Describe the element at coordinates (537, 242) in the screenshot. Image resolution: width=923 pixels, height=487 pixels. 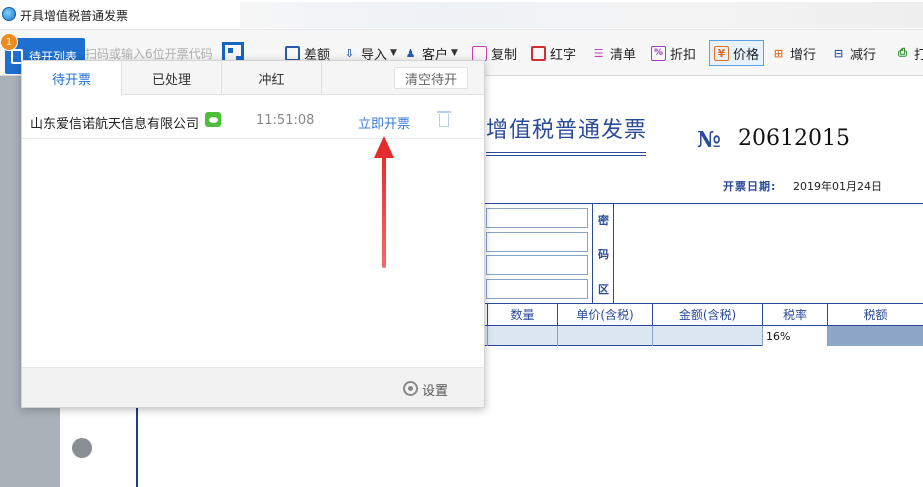
I see `buyer-tax-id-field` at that location.